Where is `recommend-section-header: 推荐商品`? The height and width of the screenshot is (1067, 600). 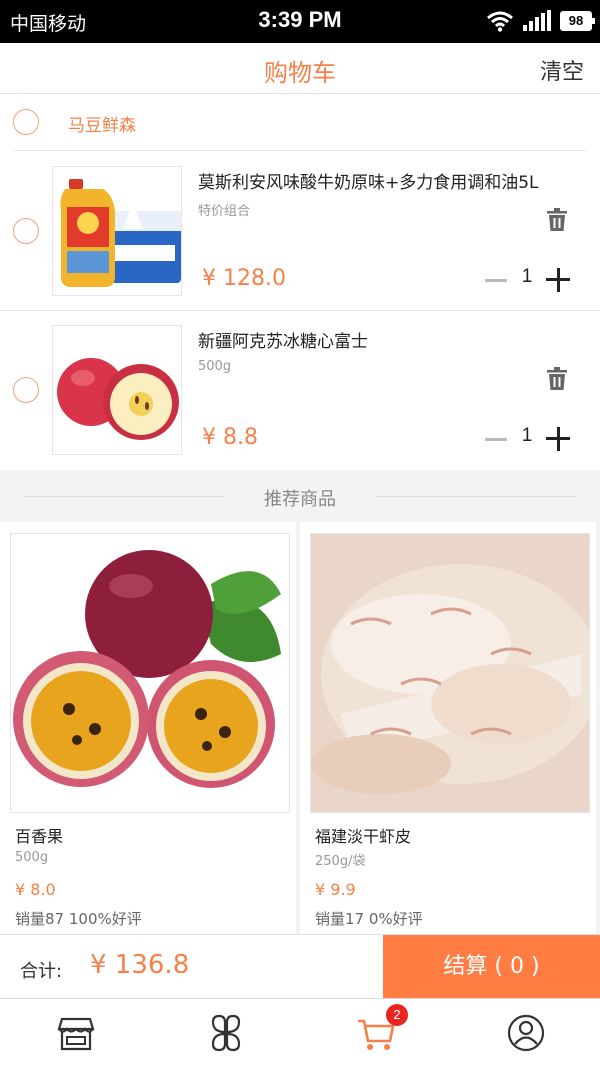
recommend-section-header: 推荐商品 is located at coordinates (300, 496).